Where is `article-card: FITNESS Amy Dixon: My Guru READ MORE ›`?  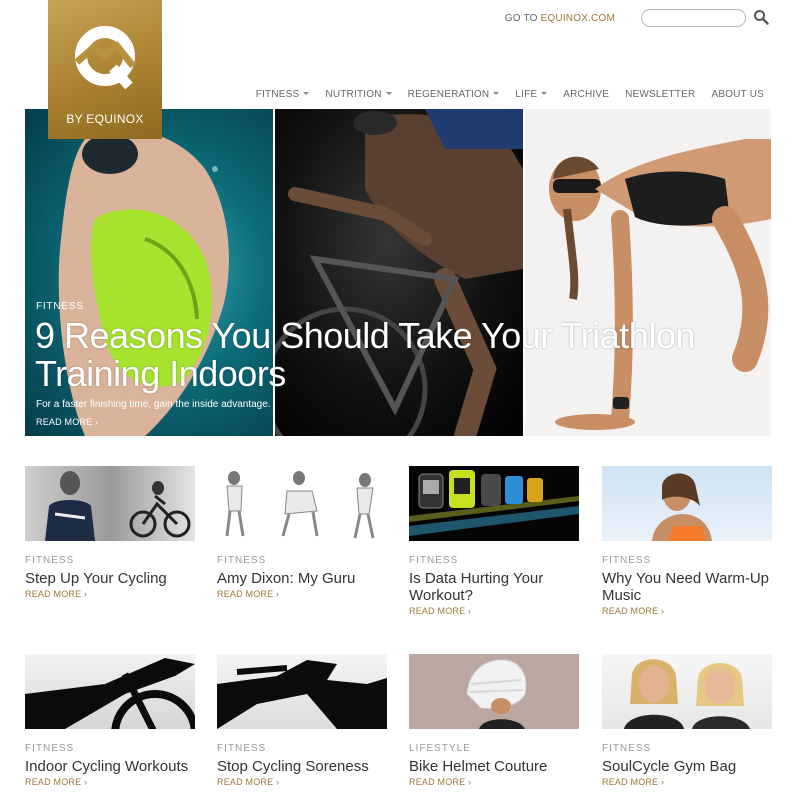 article-card: FITNESS Amy Dixon: My Guru READ MORE › is located at coordinates (302, 532).